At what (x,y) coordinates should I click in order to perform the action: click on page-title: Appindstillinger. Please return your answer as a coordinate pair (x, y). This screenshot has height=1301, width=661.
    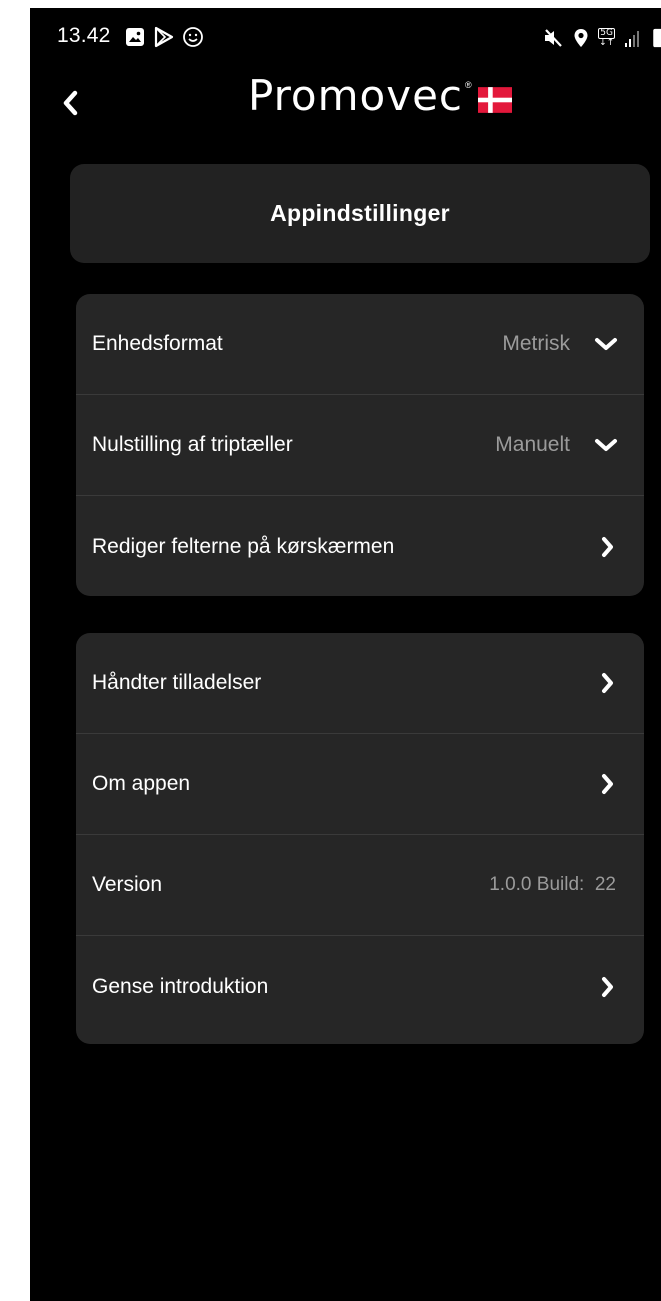
    Looking at the image, I should click on (360, 213).